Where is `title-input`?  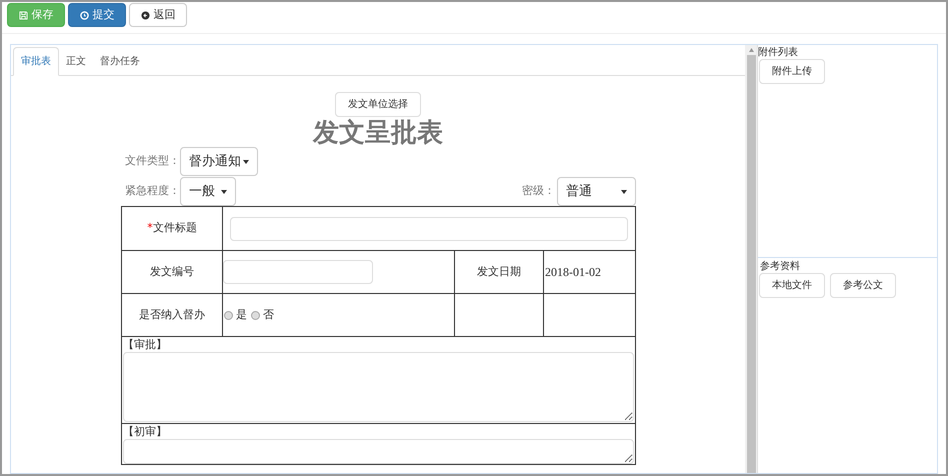 title-input is located at coordinates (429, 228).